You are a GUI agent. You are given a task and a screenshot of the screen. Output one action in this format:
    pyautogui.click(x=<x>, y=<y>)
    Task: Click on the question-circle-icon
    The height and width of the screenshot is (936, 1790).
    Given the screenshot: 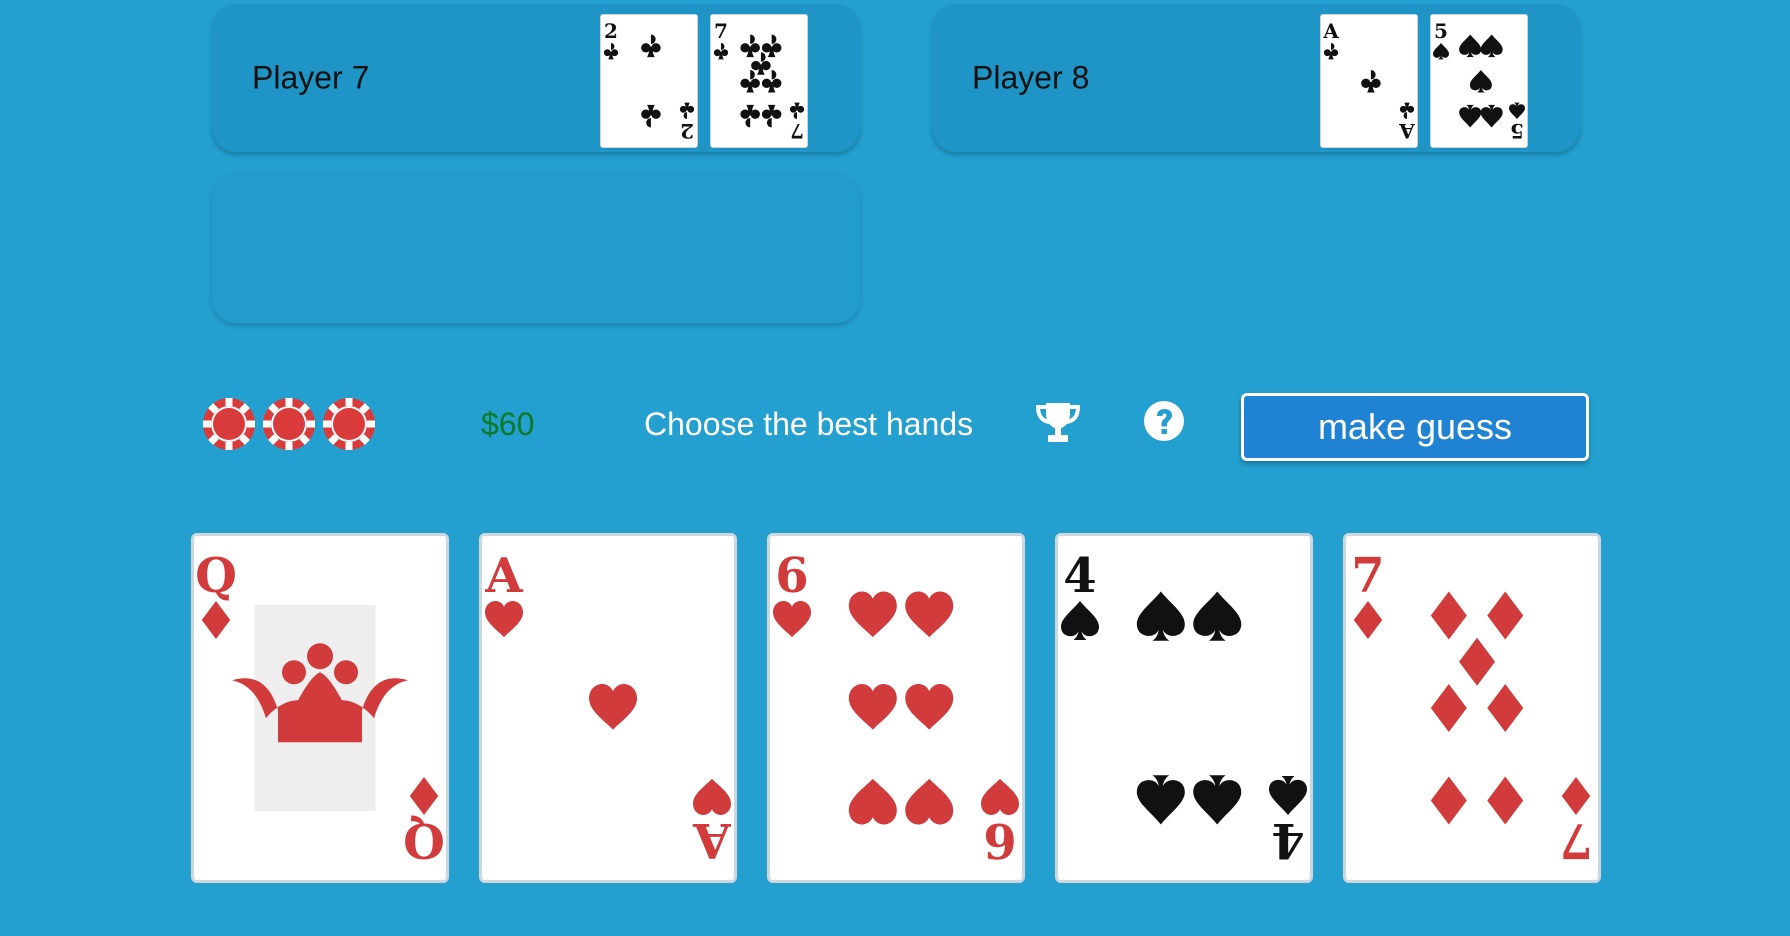 What is the action you would take?
    pyautogui.click(x=1164, y=421)
    